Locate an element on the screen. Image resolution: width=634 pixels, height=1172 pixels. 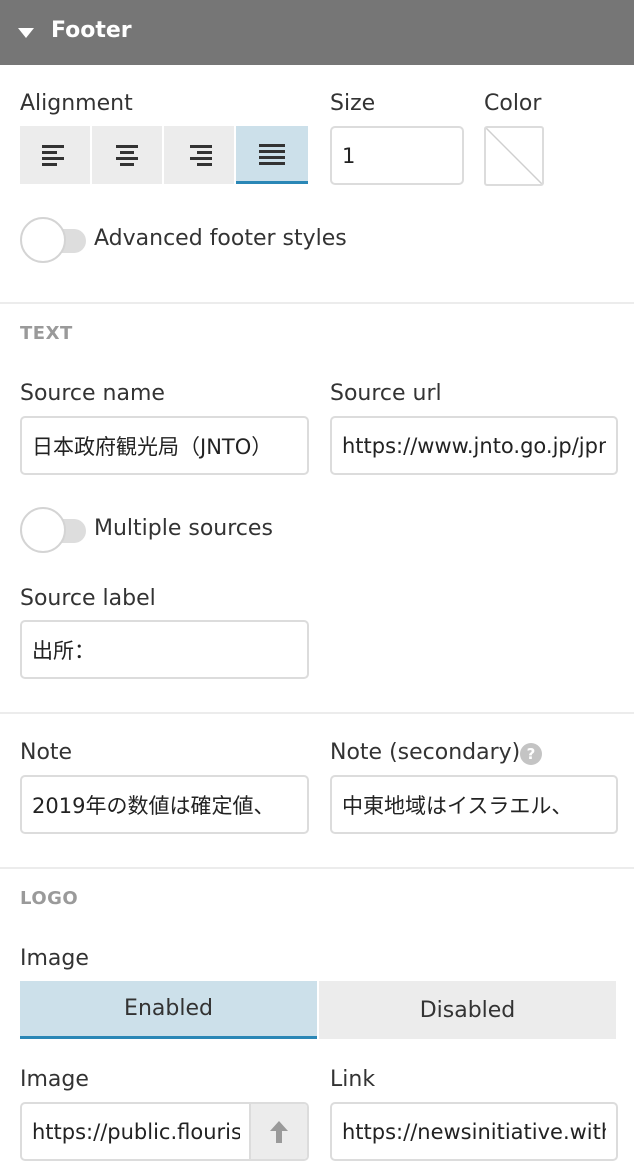
note-input is located at coordinates (164, 804).